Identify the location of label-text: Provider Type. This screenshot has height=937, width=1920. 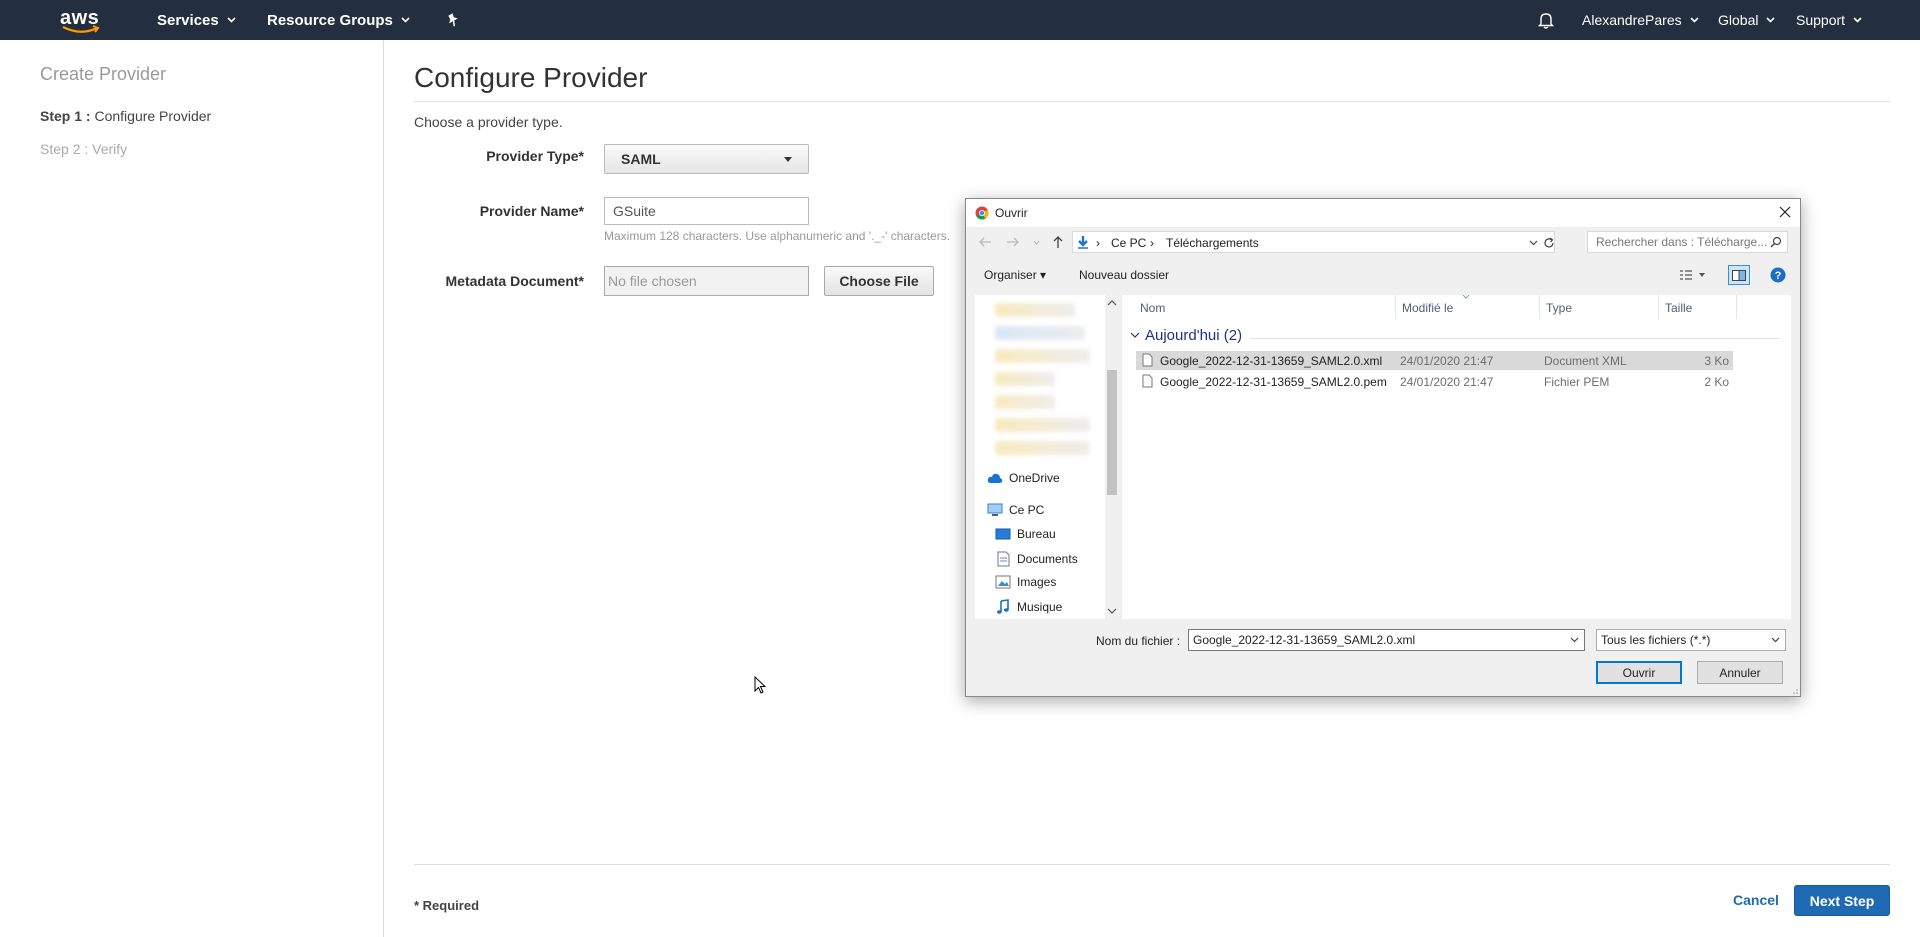
(532, 156).